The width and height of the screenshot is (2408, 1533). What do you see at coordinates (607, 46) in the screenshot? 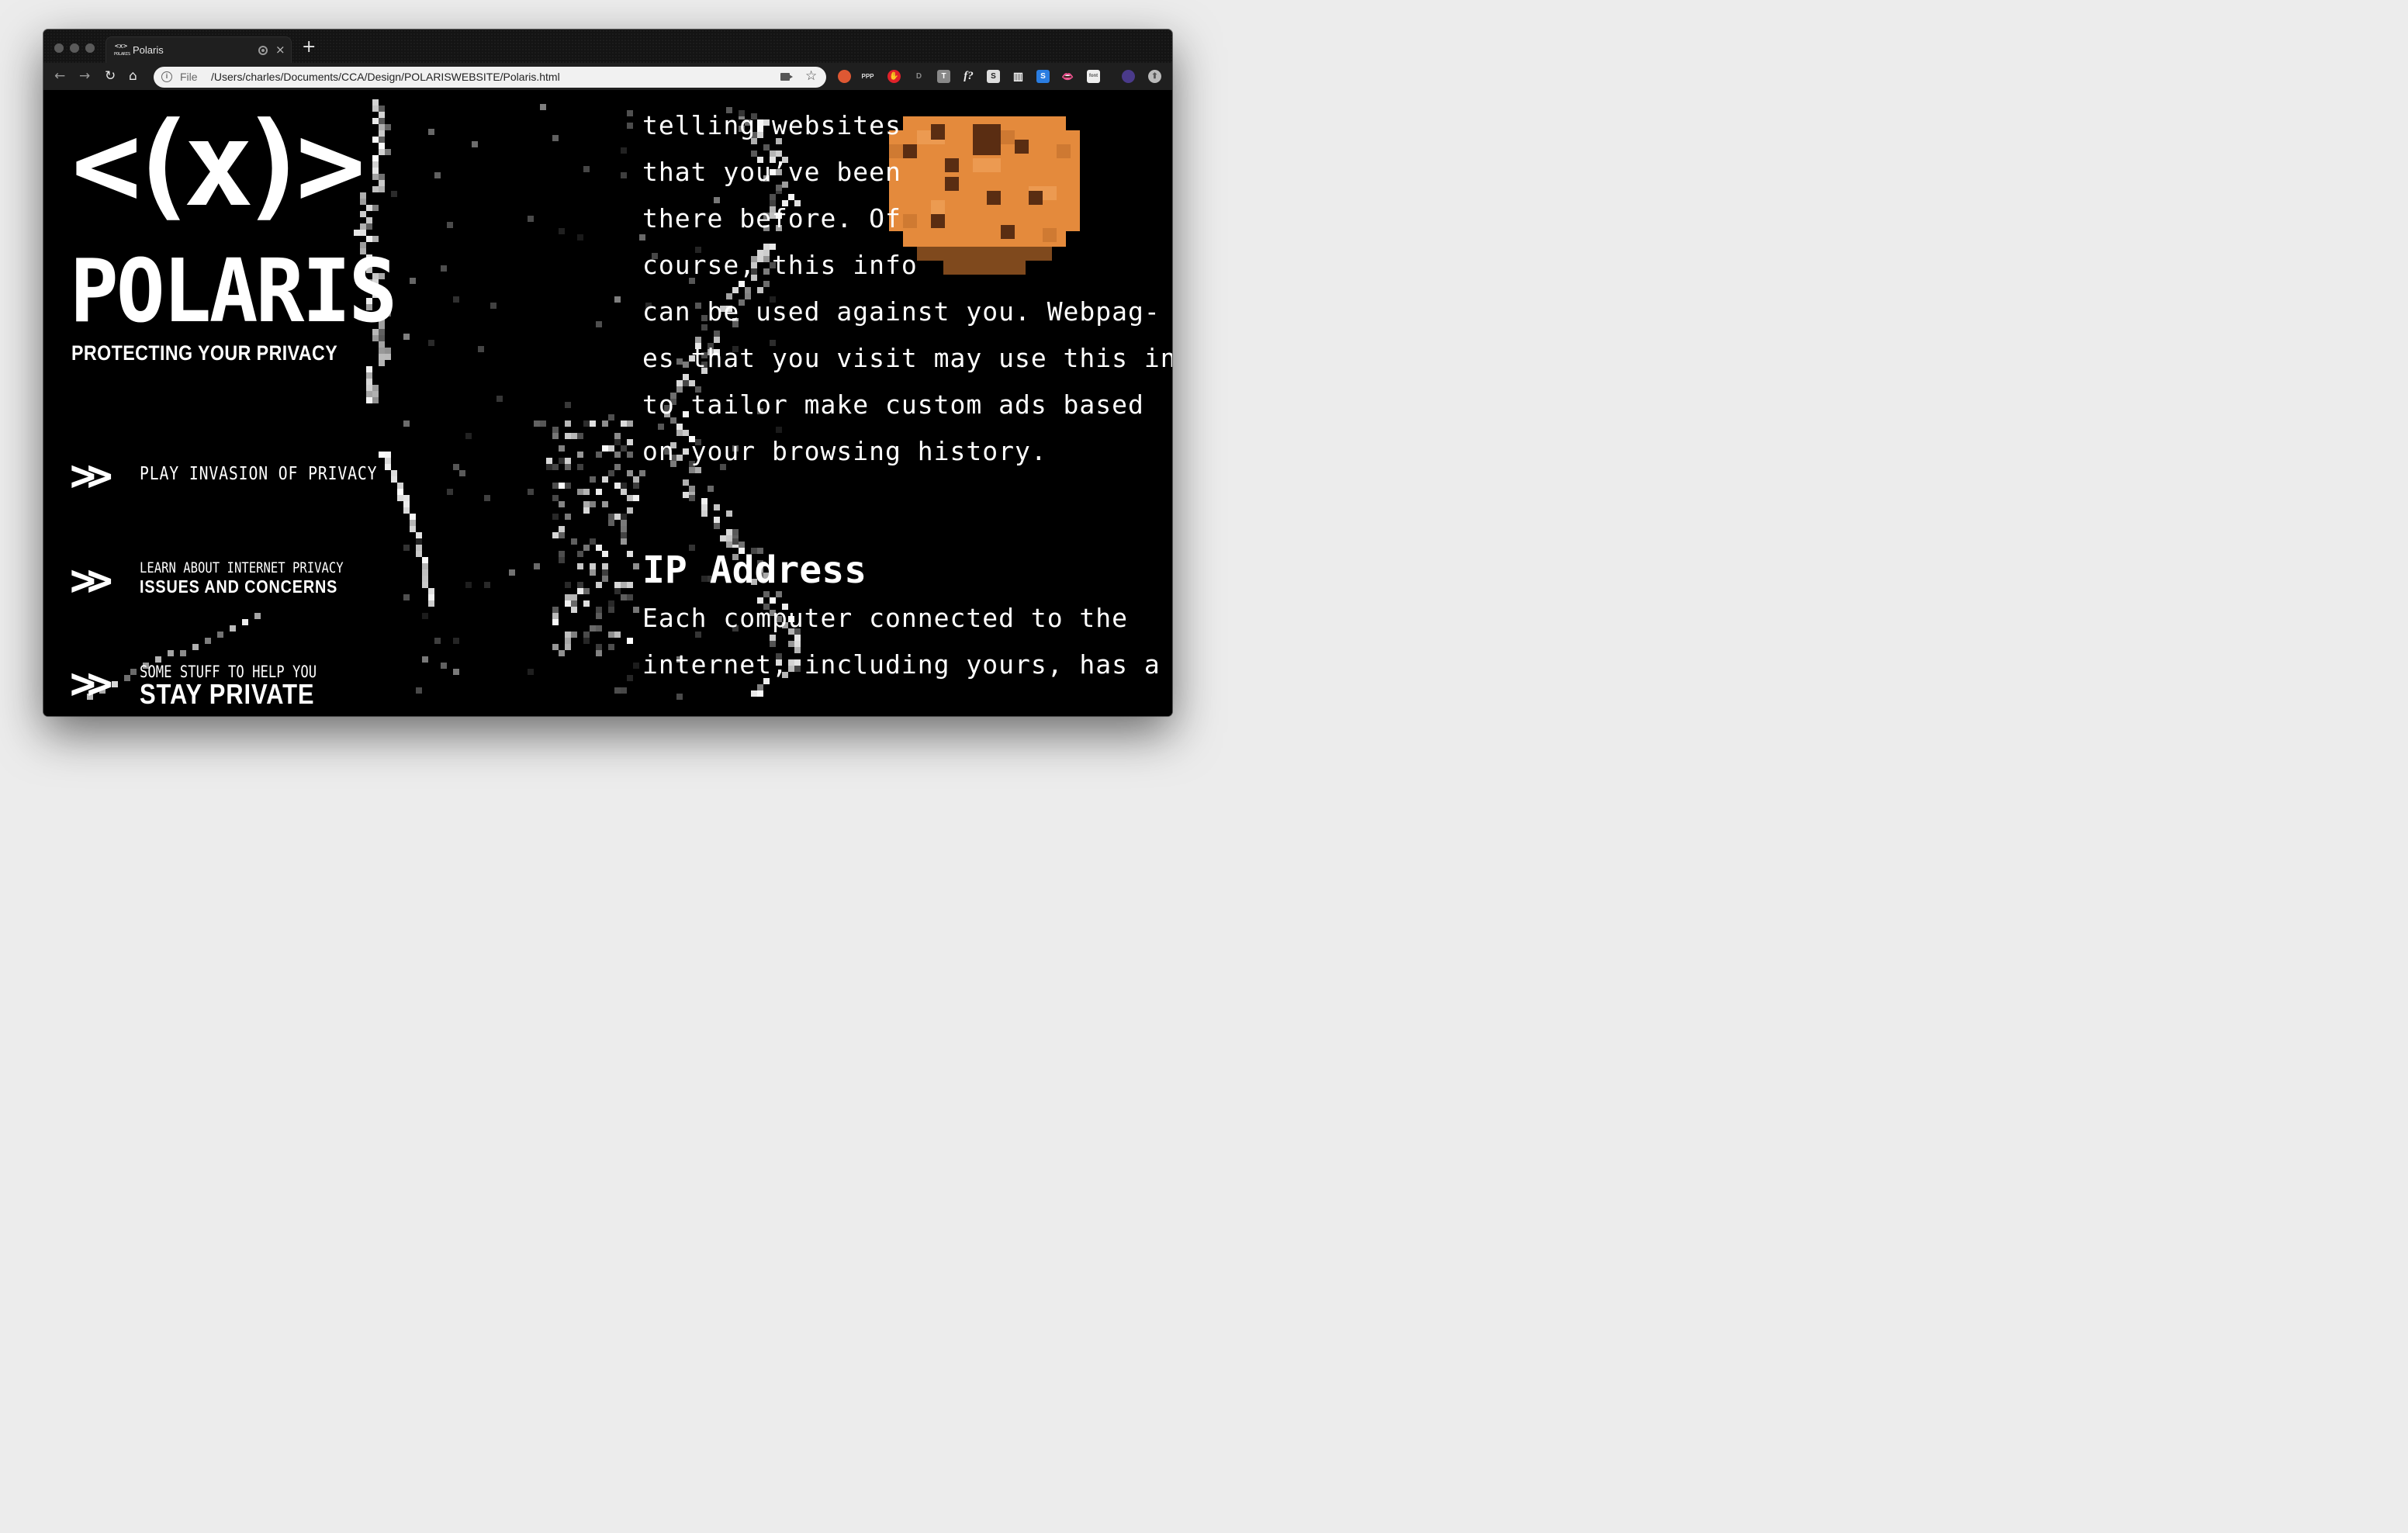
I see `title-bar: <x> POLARIS Polaris × +` at bounding box center [607, 46].